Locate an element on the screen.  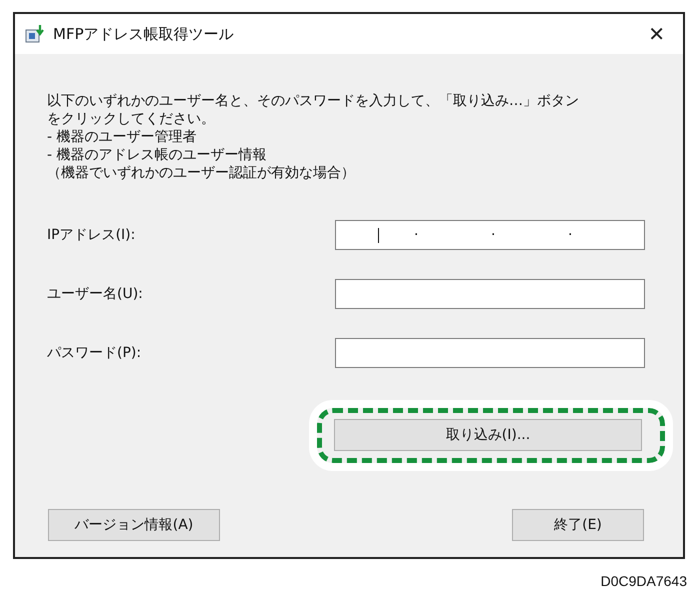
figure-code: D0C9DA7643 is located at coordinates (644, 581).